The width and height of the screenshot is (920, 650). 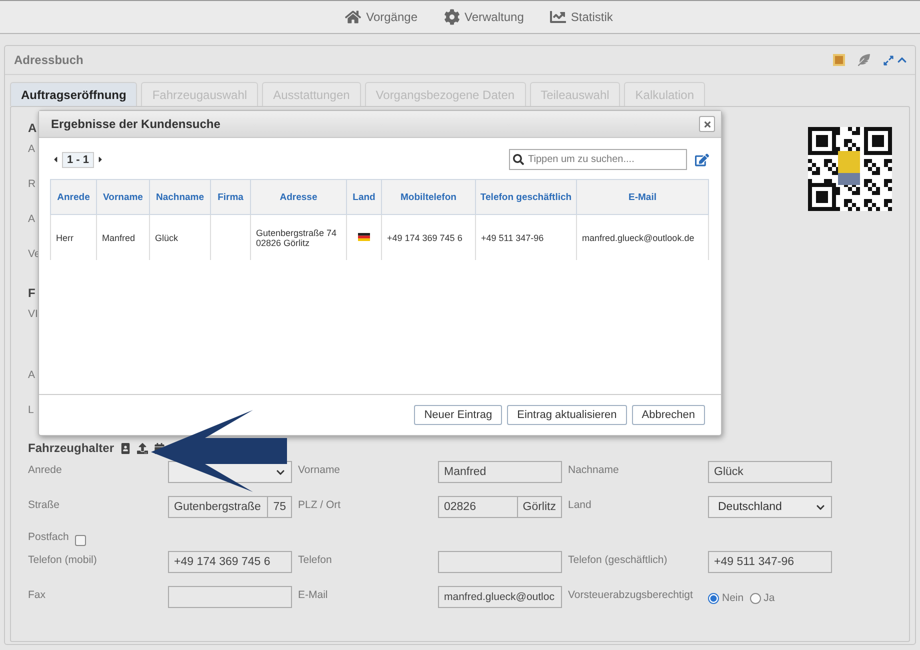 What do you see at coordinates (71, 448) in the screenshot?
I see `section-title: Fahrzeughalter` at bounding box center [71, 448].